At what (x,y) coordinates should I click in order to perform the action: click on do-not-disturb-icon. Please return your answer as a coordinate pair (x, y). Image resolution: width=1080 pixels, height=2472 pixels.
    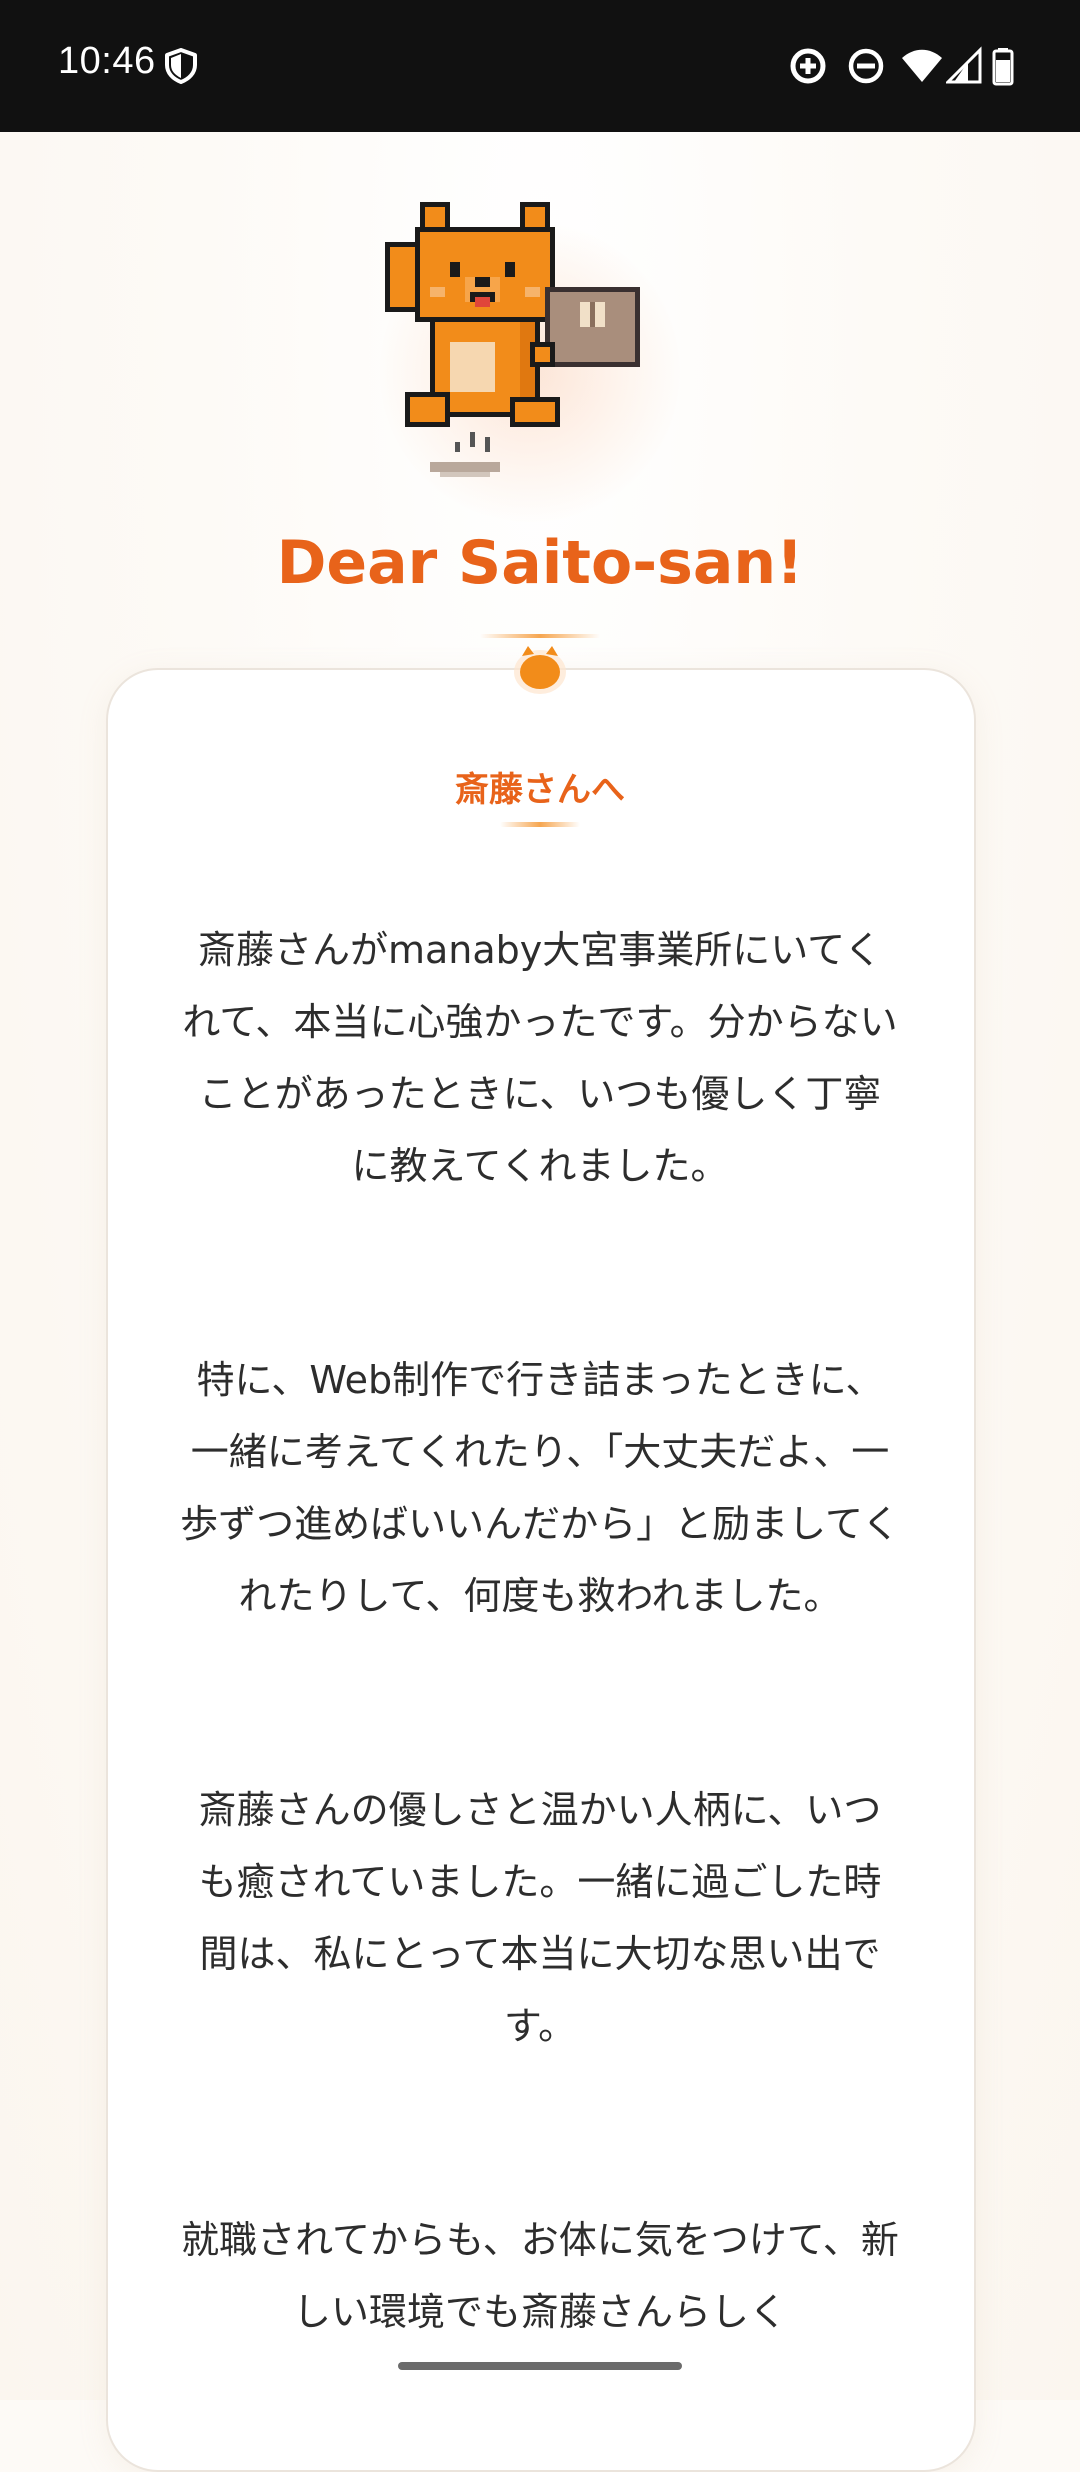
    Looking at the image, I should click on (866, 66).